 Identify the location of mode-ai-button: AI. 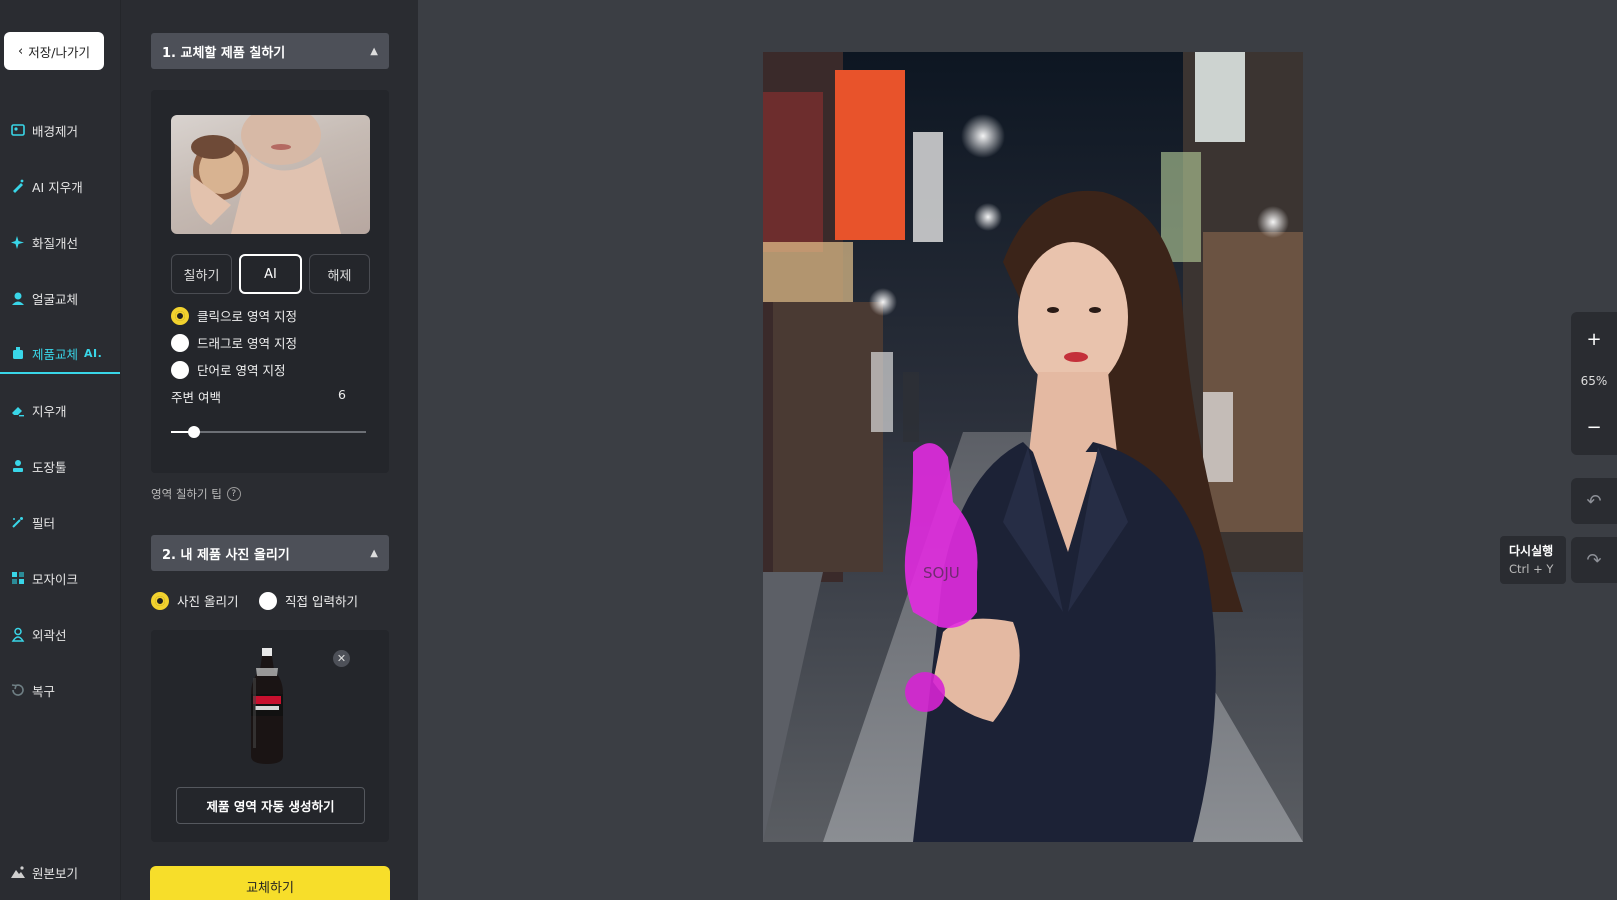
(270, 274).